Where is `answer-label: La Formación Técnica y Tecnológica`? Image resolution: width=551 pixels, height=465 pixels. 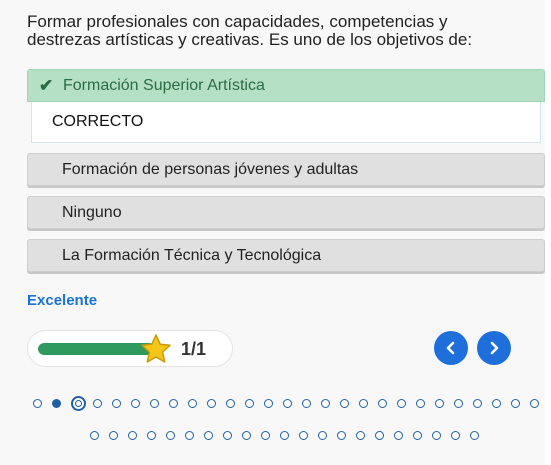 answer-label: La Formación Técnica y Tecnológica is located at coordinates (192, 255).